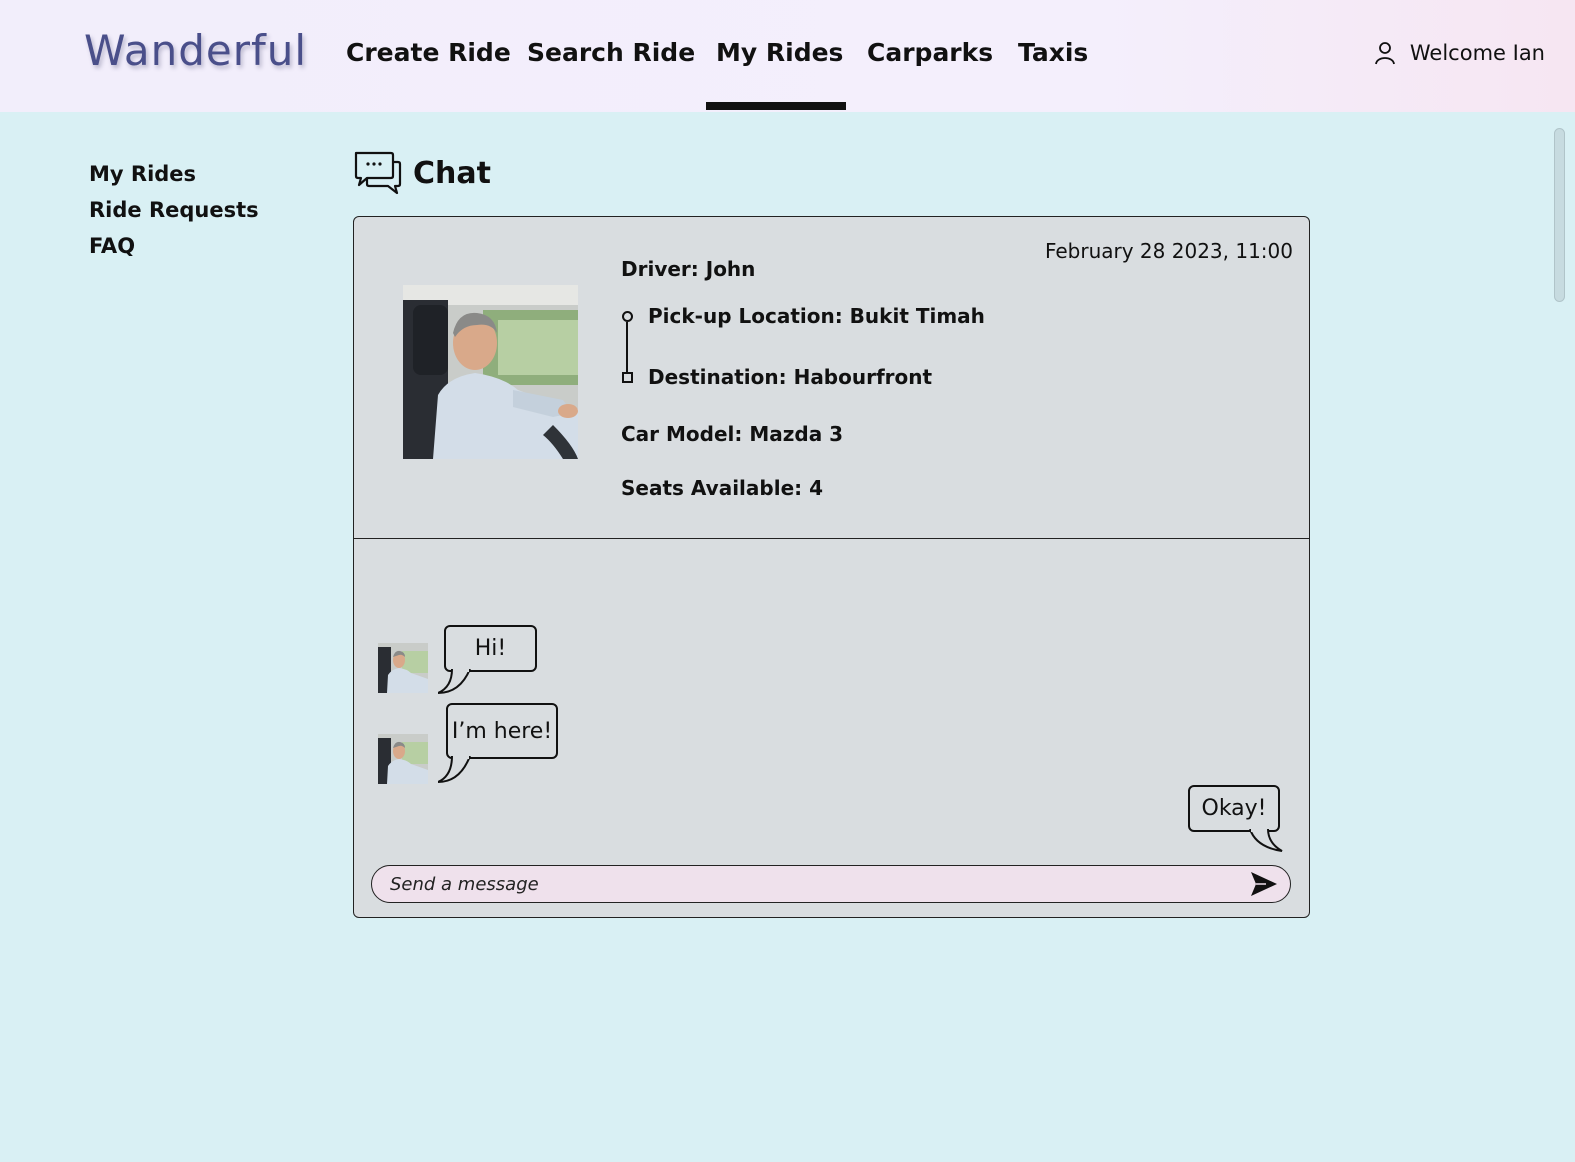 The image size is (1575, 1162). I want to click on message-bubble: Hi!, so click(490, 648).